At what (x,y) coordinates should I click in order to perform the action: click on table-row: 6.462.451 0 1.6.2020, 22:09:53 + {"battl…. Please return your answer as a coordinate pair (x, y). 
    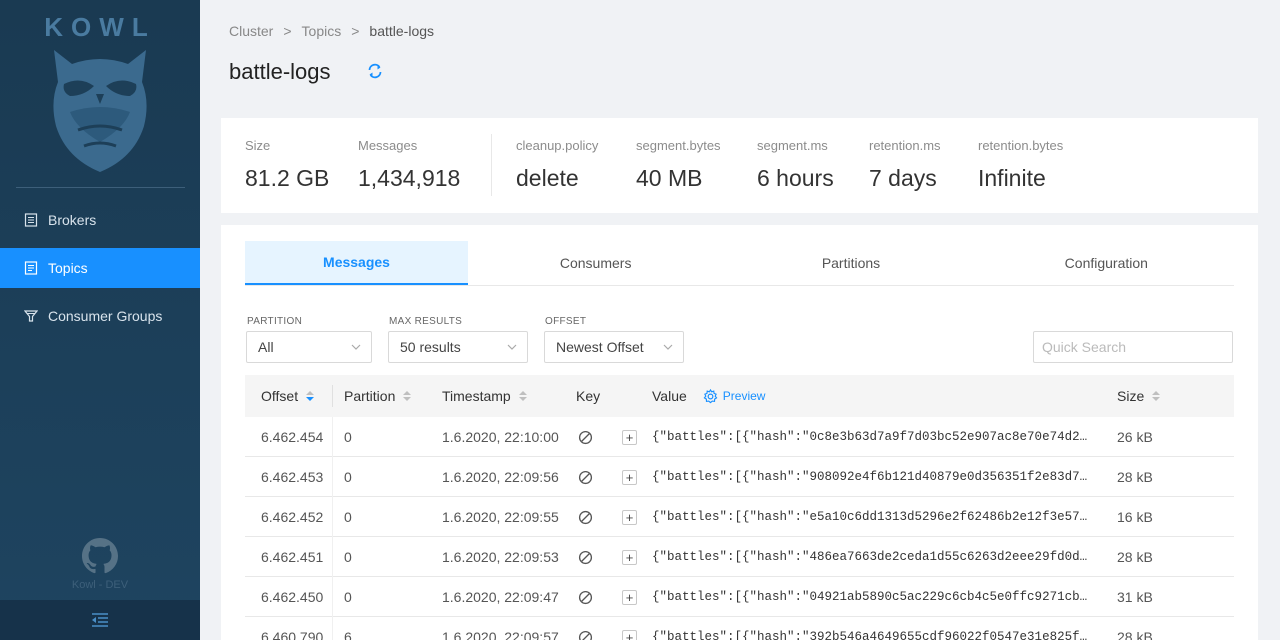
    Looking at the image, I should click on (739, 557).